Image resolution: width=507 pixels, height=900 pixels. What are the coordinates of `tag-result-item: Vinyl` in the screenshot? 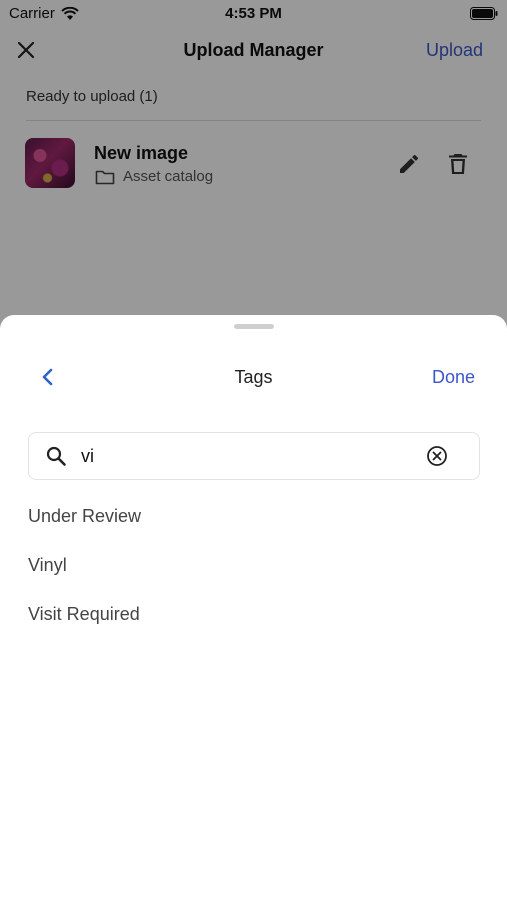 It's located at (254, 573).